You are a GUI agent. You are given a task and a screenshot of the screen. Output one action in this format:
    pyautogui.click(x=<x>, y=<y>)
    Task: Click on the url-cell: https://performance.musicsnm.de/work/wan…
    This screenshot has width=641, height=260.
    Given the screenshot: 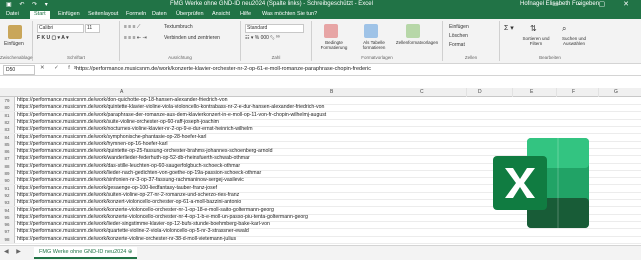 What is the action you would take?
    pyautogui.click(x=133, y=158)
    